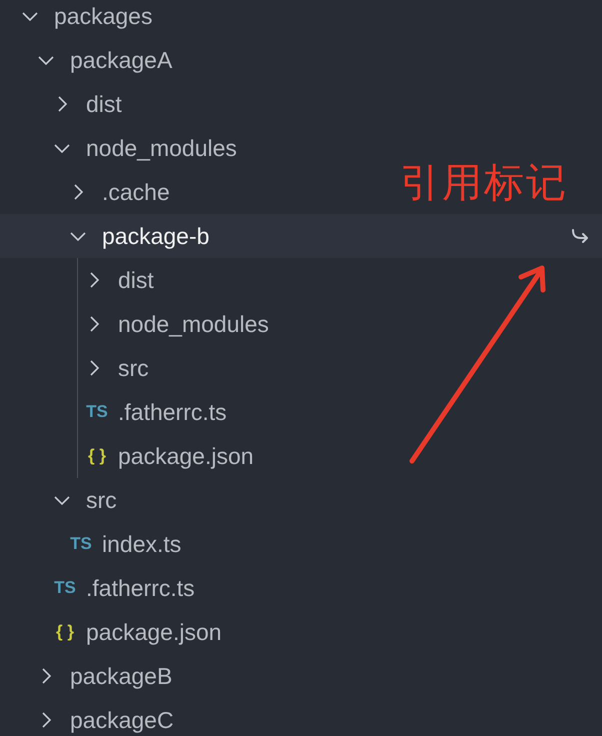 This screenshot has width=602, height=736. What do you see at coordinates (122, 720) in the screenshot?
I see `file-name: packageC` at bounding box center [122, 720].